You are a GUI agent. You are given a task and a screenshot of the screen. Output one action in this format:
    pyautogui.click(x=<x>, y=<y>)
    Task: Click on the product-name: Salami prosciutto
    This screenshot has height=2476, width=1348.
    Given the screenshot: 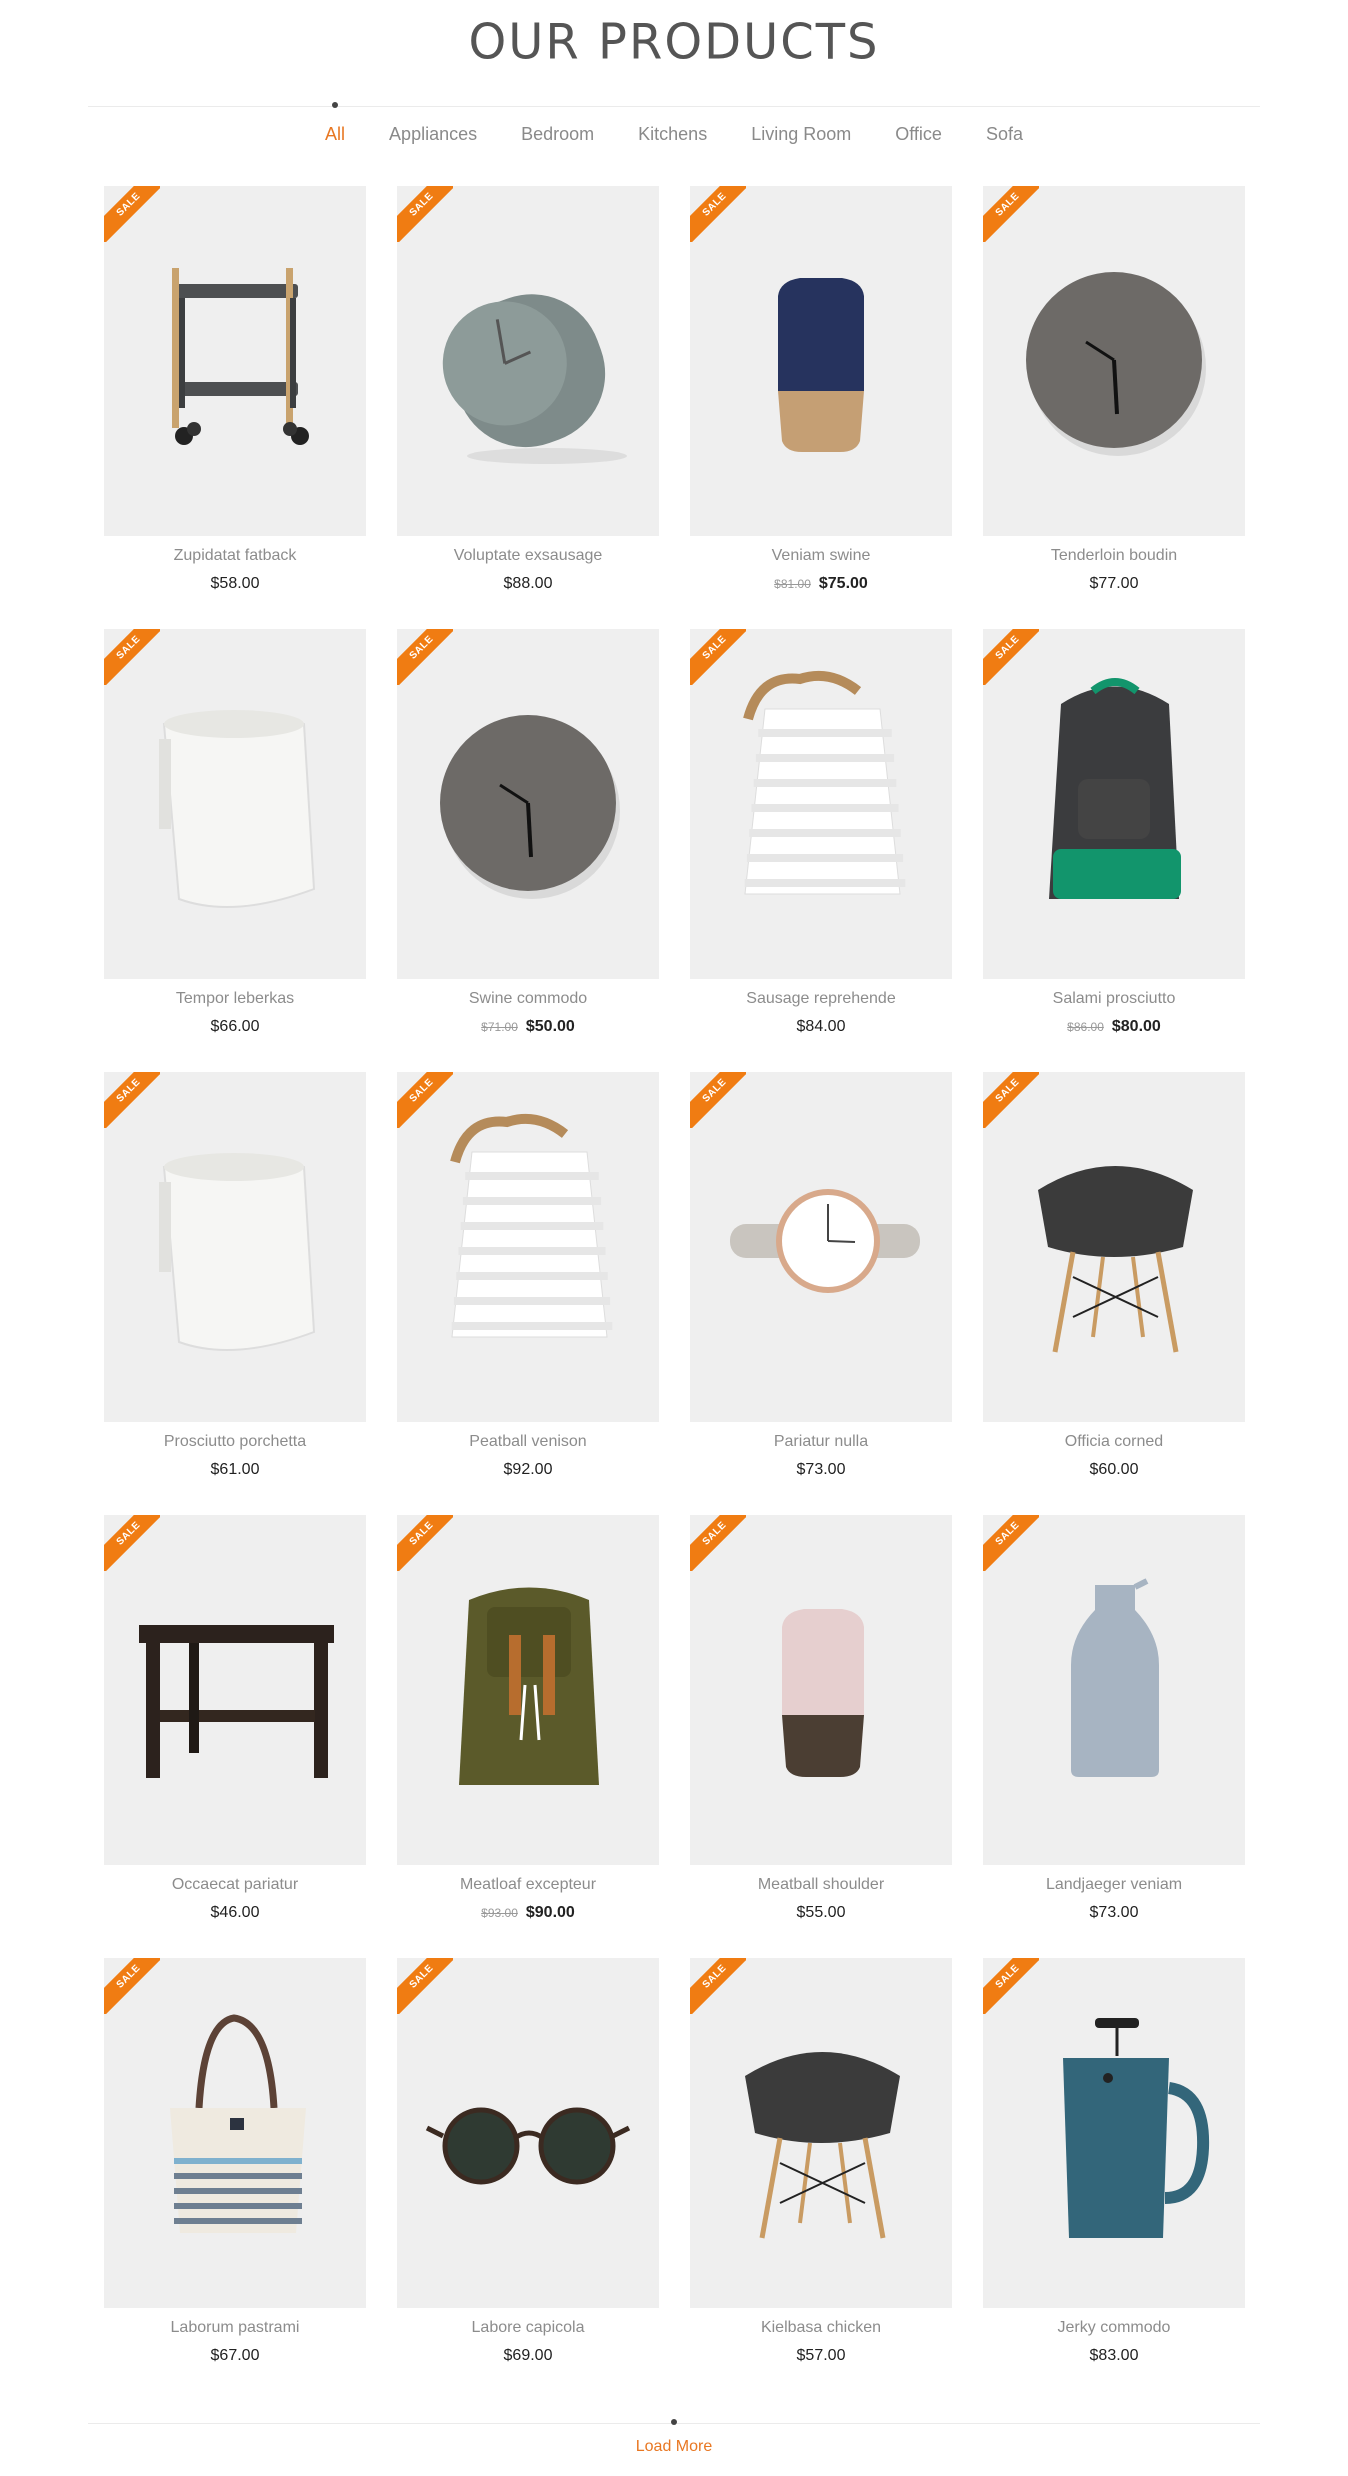 What is the action you would take?
    pyautogui.click(x=1114, y=999)
    